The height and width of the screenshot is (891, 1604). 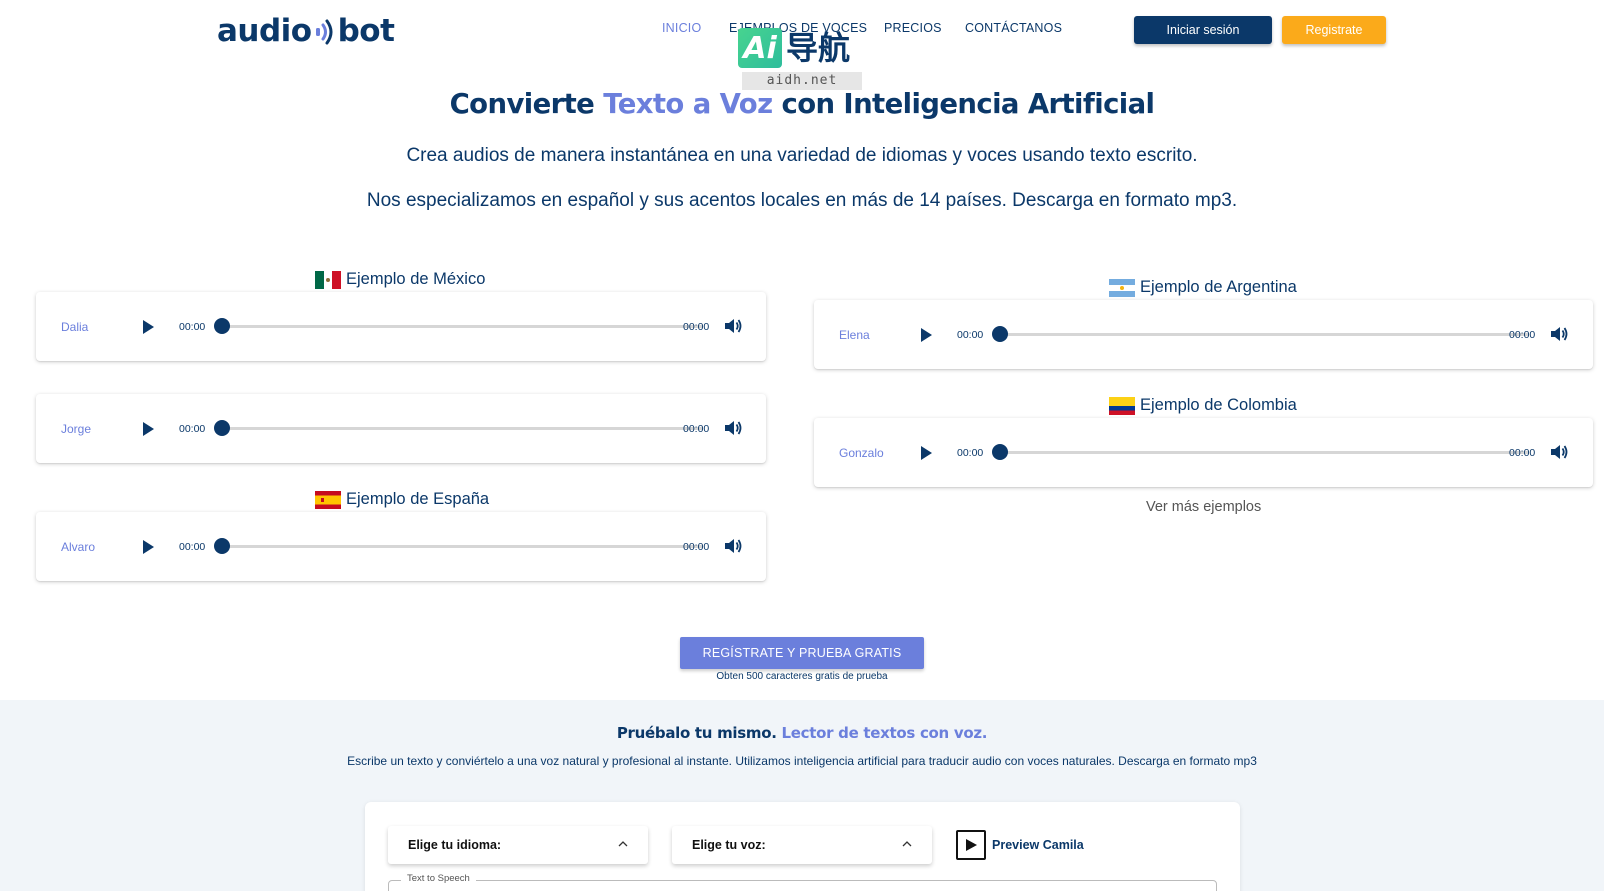 What do you see at coordinates (526, 104) in the screenshot?
I see `hero-title-part1: Convierte` at bounding box center [526, 104].